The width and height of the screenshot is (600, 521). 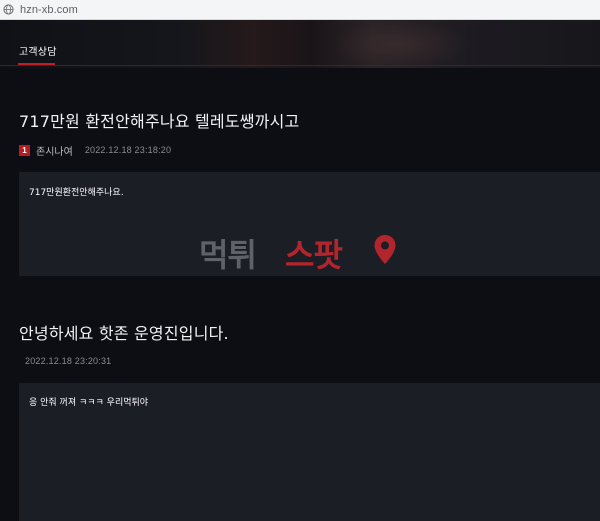 I want to click on post-meta: 1 존시나여 2022.12.18 23:18:20, so click(x=95, y=150).